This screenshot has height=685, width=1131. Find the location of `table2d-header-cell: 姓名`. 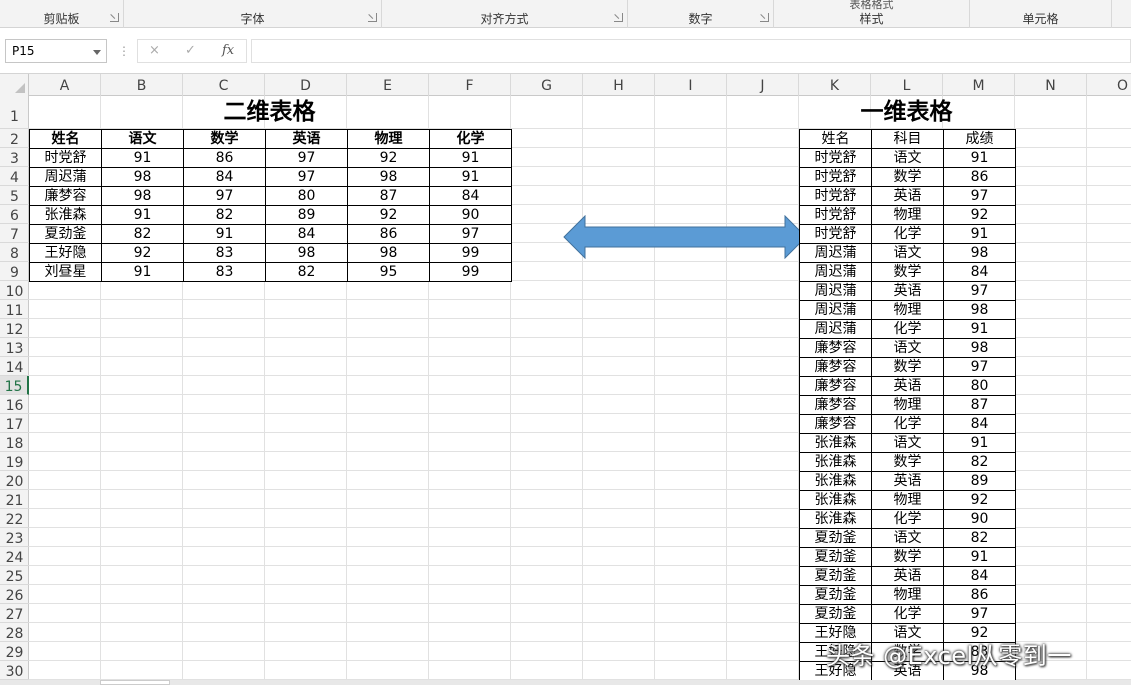

table2d-header-cell: 姓名 is located at coordinates (65, 139).